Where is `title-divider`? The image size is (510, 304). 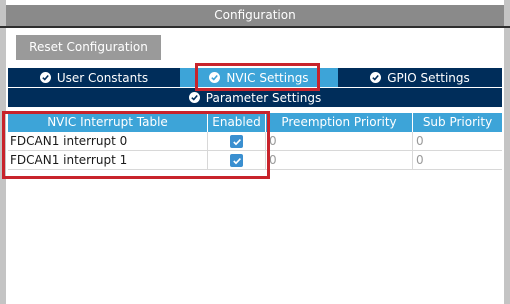
title-divider is located at coordinates (255, 27).